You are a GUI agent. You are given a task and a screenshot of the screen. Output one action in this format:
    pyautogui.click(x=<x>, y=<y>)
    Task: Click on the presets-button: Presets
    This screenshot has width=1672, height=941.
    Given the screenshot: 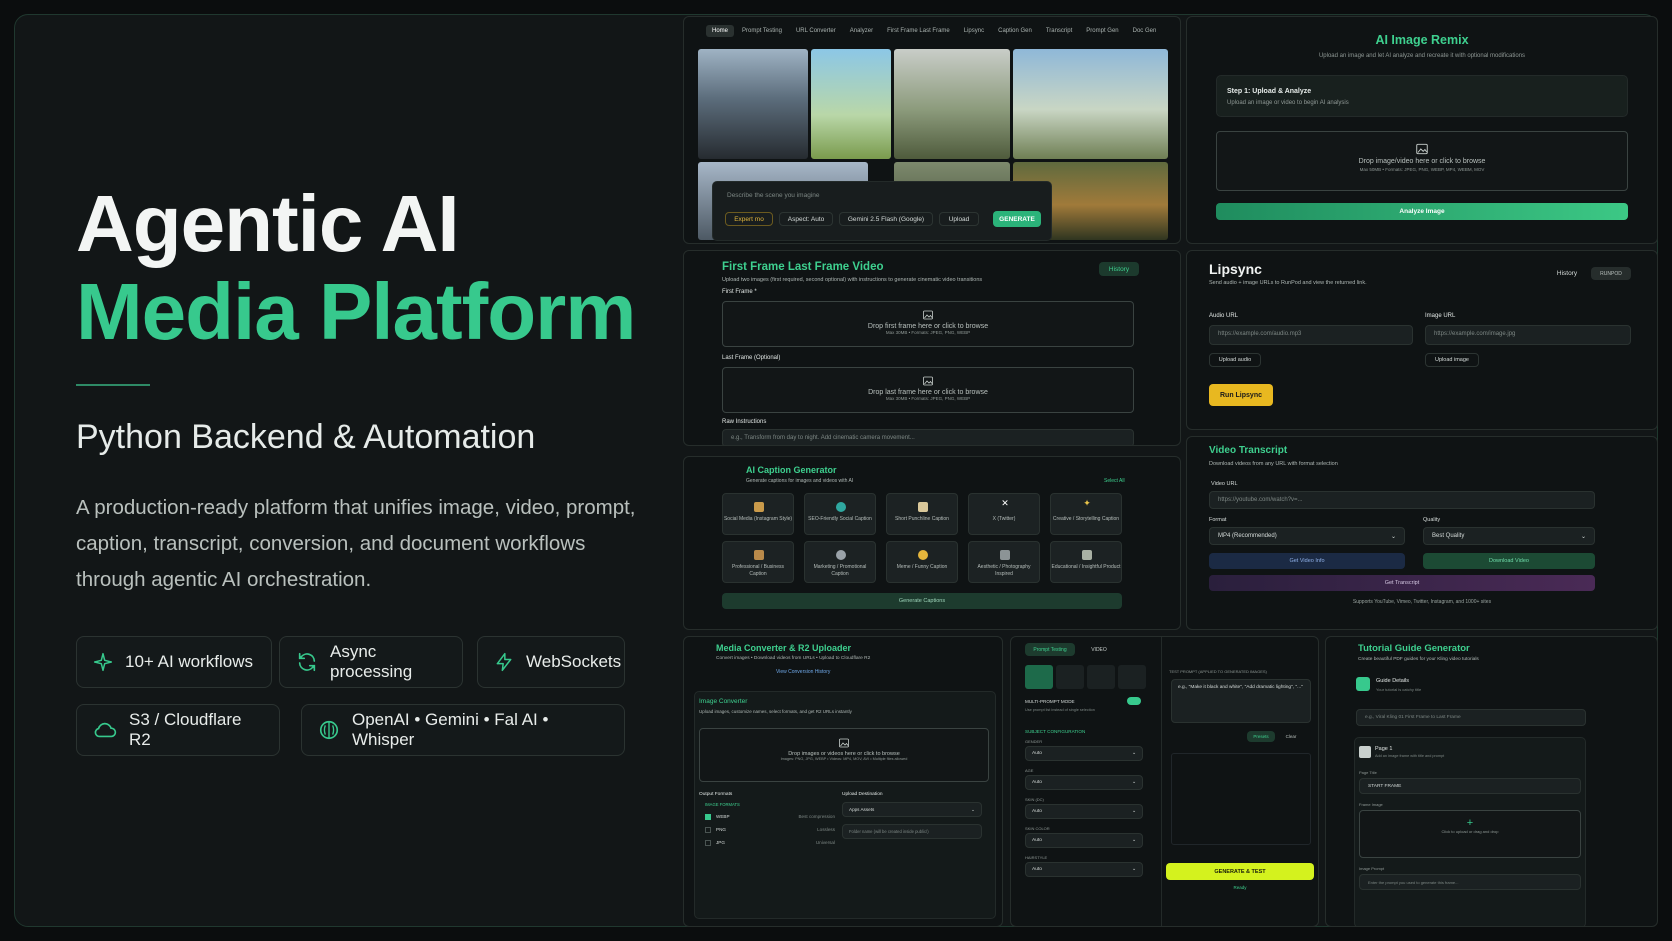 What is the action you would take?
    pyautogui.click(x=1261, y=736)
    